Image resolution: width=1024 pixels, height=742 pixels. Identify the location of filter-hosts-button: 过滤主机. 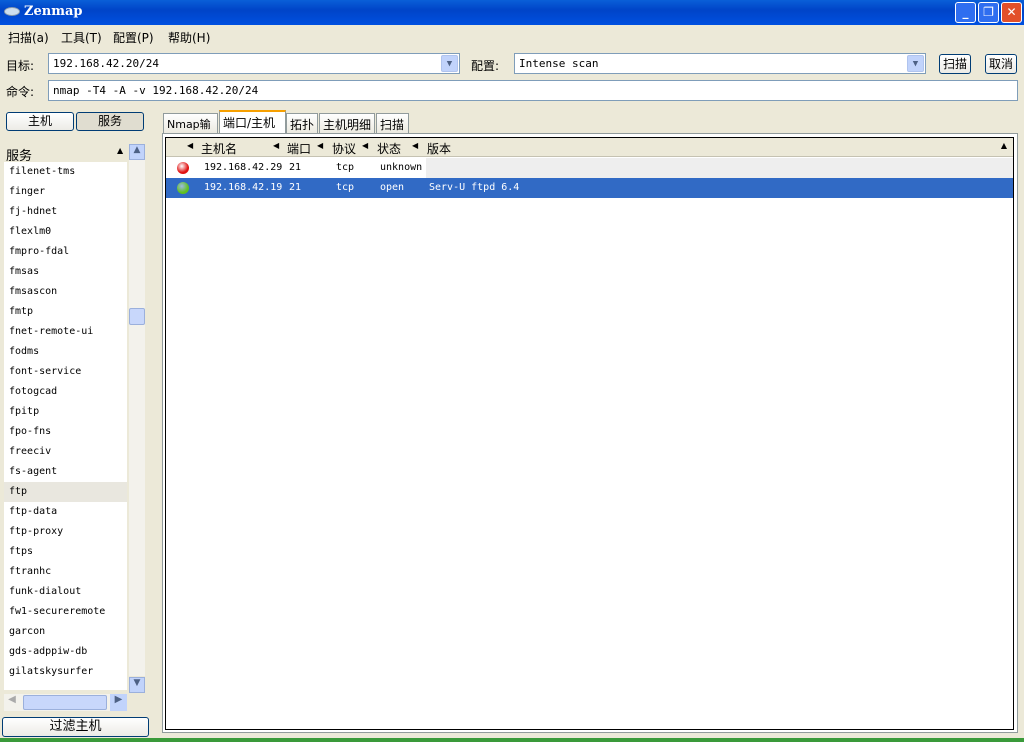
(75, 727).